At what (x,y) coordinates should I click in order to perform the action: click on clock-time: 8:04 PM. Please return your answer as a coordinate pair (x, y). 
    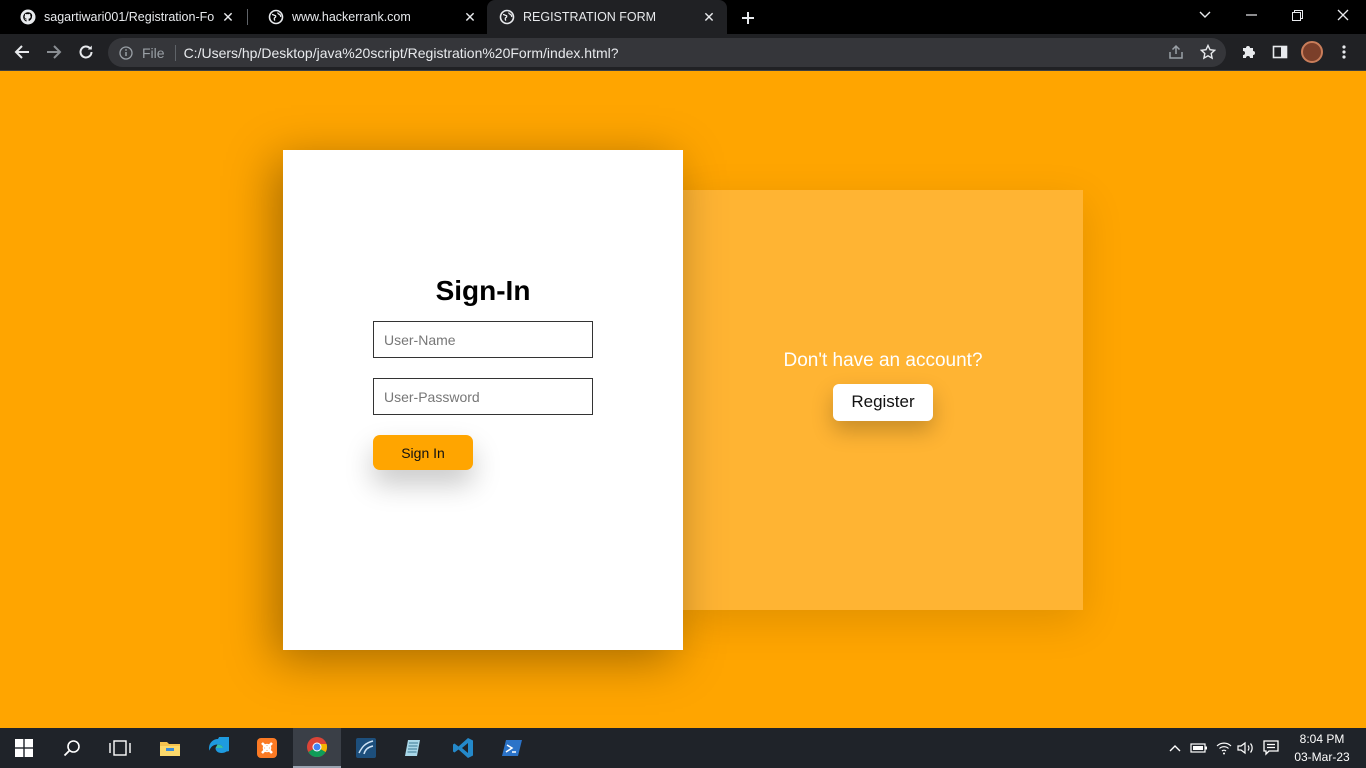
    Looking at the image, I should click on (1322, 739).